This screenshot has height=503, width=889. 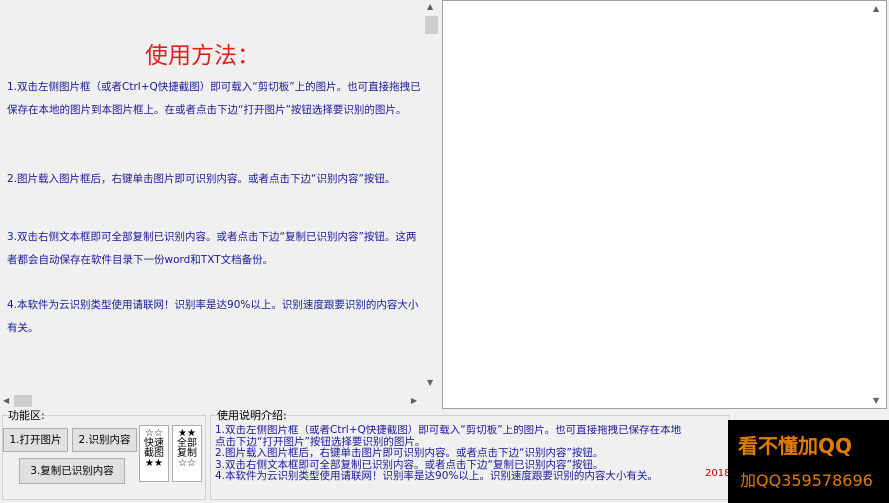 I want to click on scroll-corner, so click(x=431, y=400).